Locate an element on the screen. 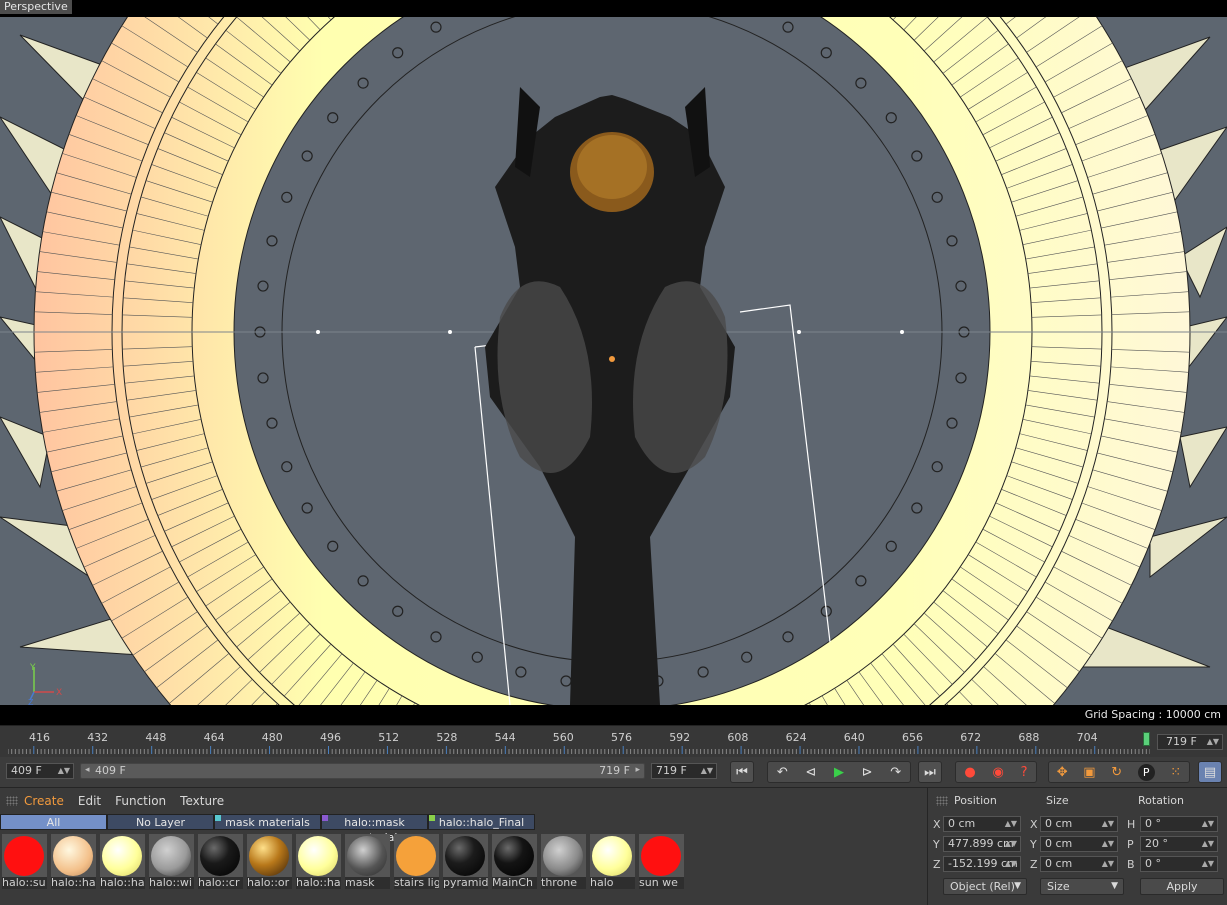 This screenshot has width=1227, height=905. material-swatch: stairs lig is located at coordinates (416, 861).